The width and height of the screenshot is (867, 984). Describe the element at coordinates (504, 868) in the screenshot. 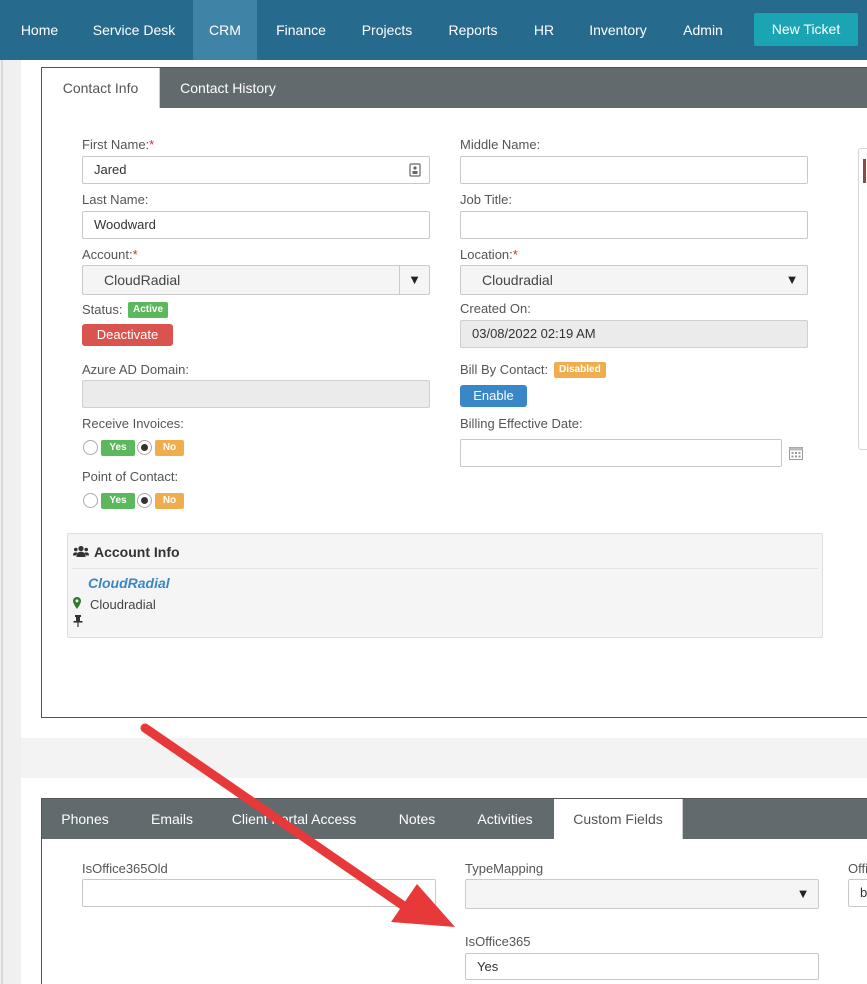

I see `type-mapping-label: TypeMapping` at that location.